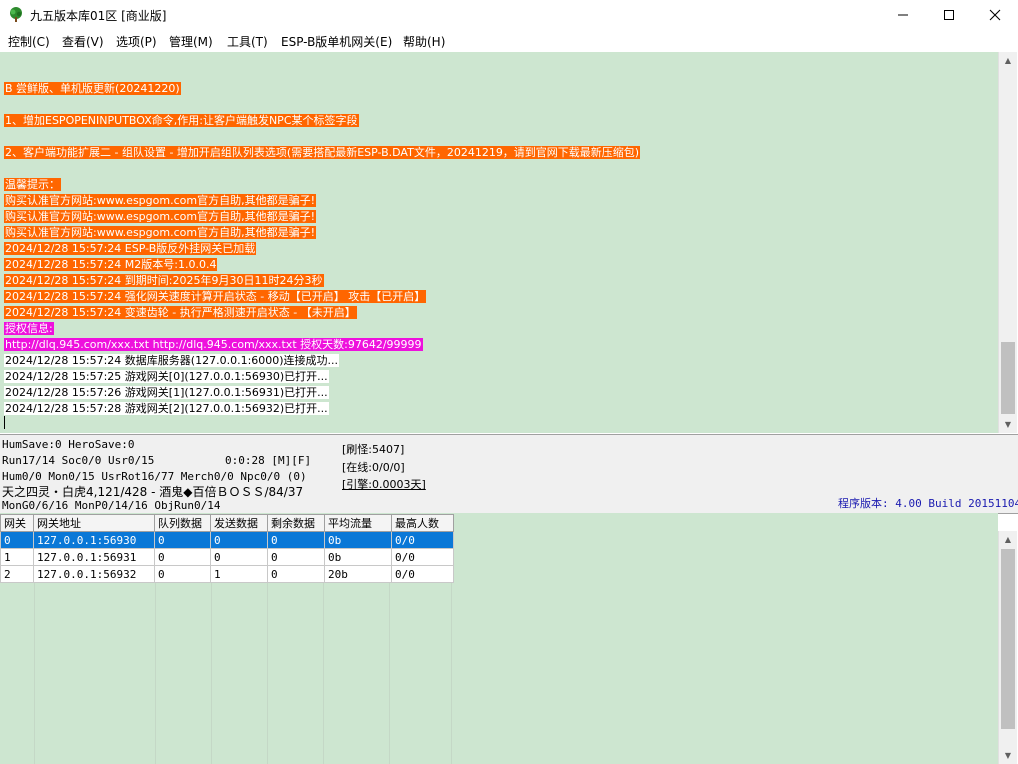  What do you see at coordinates (83, 41) in the screenshot?
I see `menu-view: 查看(V)` at bounding box center [83, 41].